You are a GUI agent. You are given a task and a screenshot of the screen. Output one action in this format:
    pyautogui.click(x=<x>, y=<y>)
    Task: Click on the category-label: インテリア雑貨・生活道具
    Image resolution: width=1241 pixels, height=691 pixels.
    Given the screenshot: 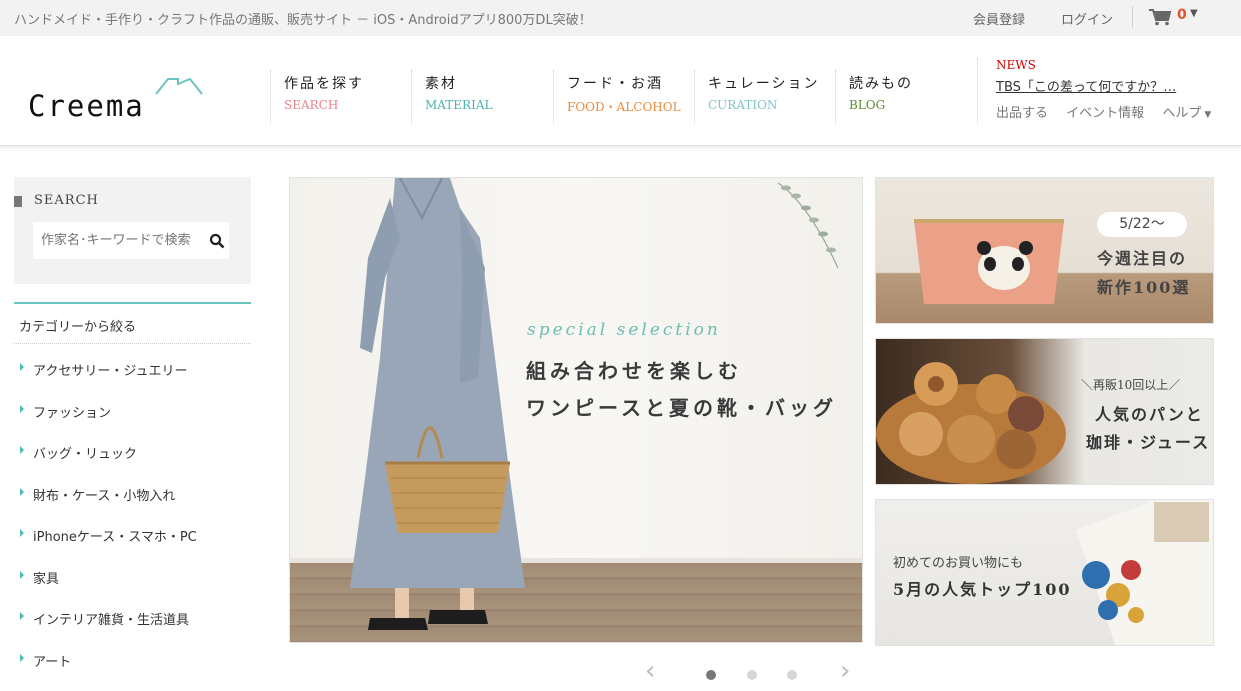 What is the action you would take?
    pyautogui.click(x=111, y=620)
    